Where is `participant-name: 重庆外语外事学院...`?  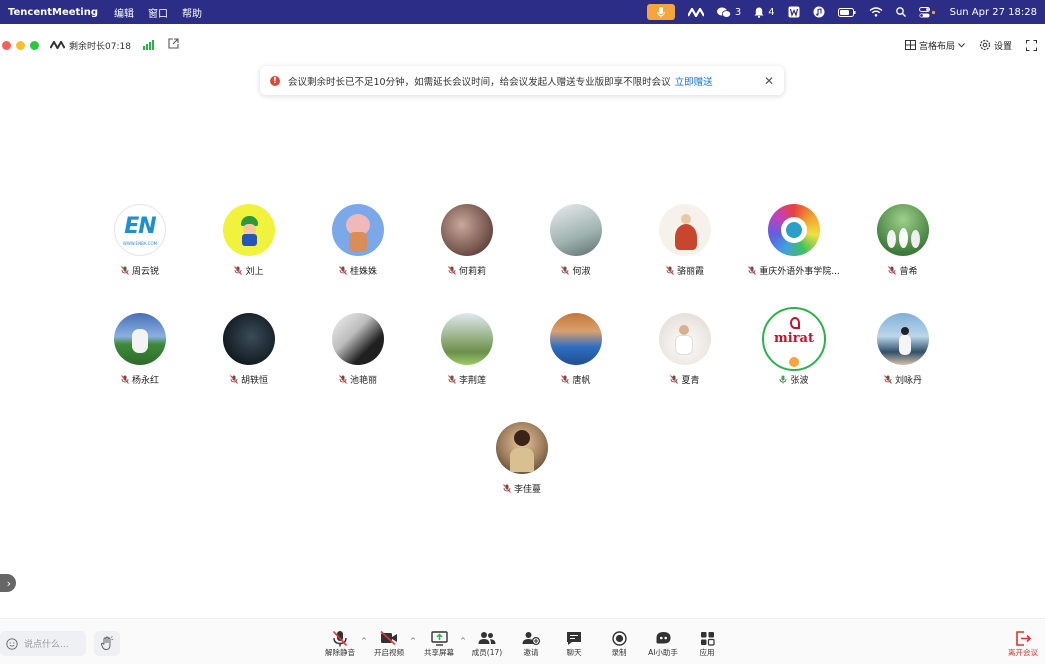
participant-name: 重庆外语外事学院... is located at coordinates (799, 272).